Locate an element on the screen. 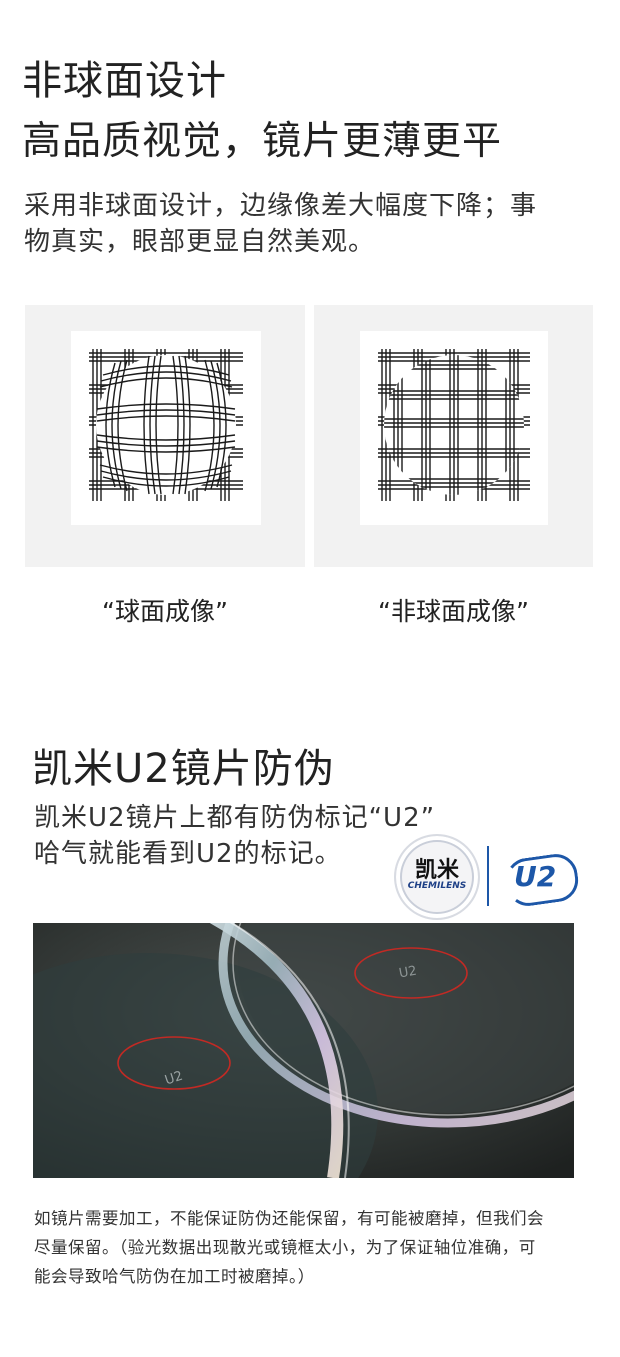 This screenshot has width=620, height=1357. section-subtitle-aspheric: 高品质视觉，镜片更薄更平 is located at coordinates (262, 141).